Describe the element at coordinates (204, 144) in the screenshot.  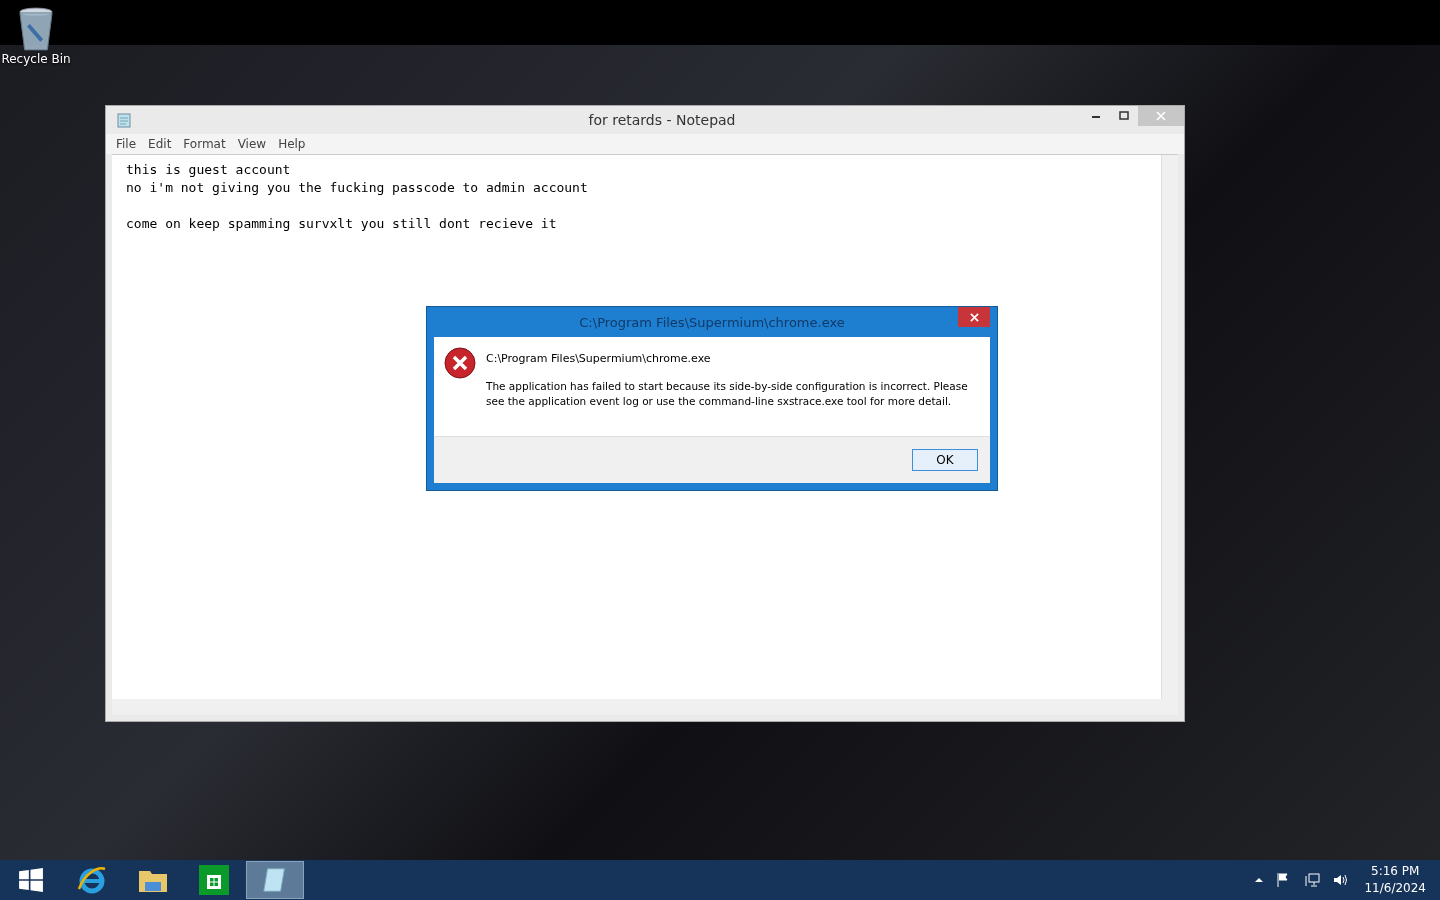
I see `menu-item: Format` at that location.